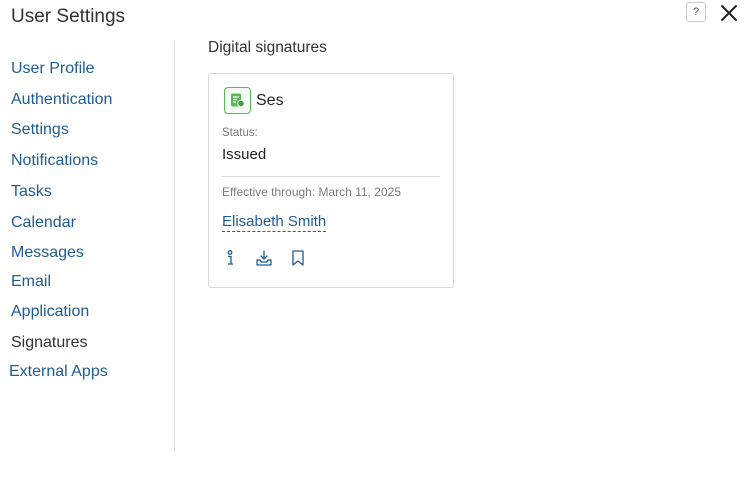 The image size is (749, 483). What do you see at coordinates (43, 223) in the screenshot?
I see `sidebar-item-calendar: Calendar` at bounding box center [43, 223].